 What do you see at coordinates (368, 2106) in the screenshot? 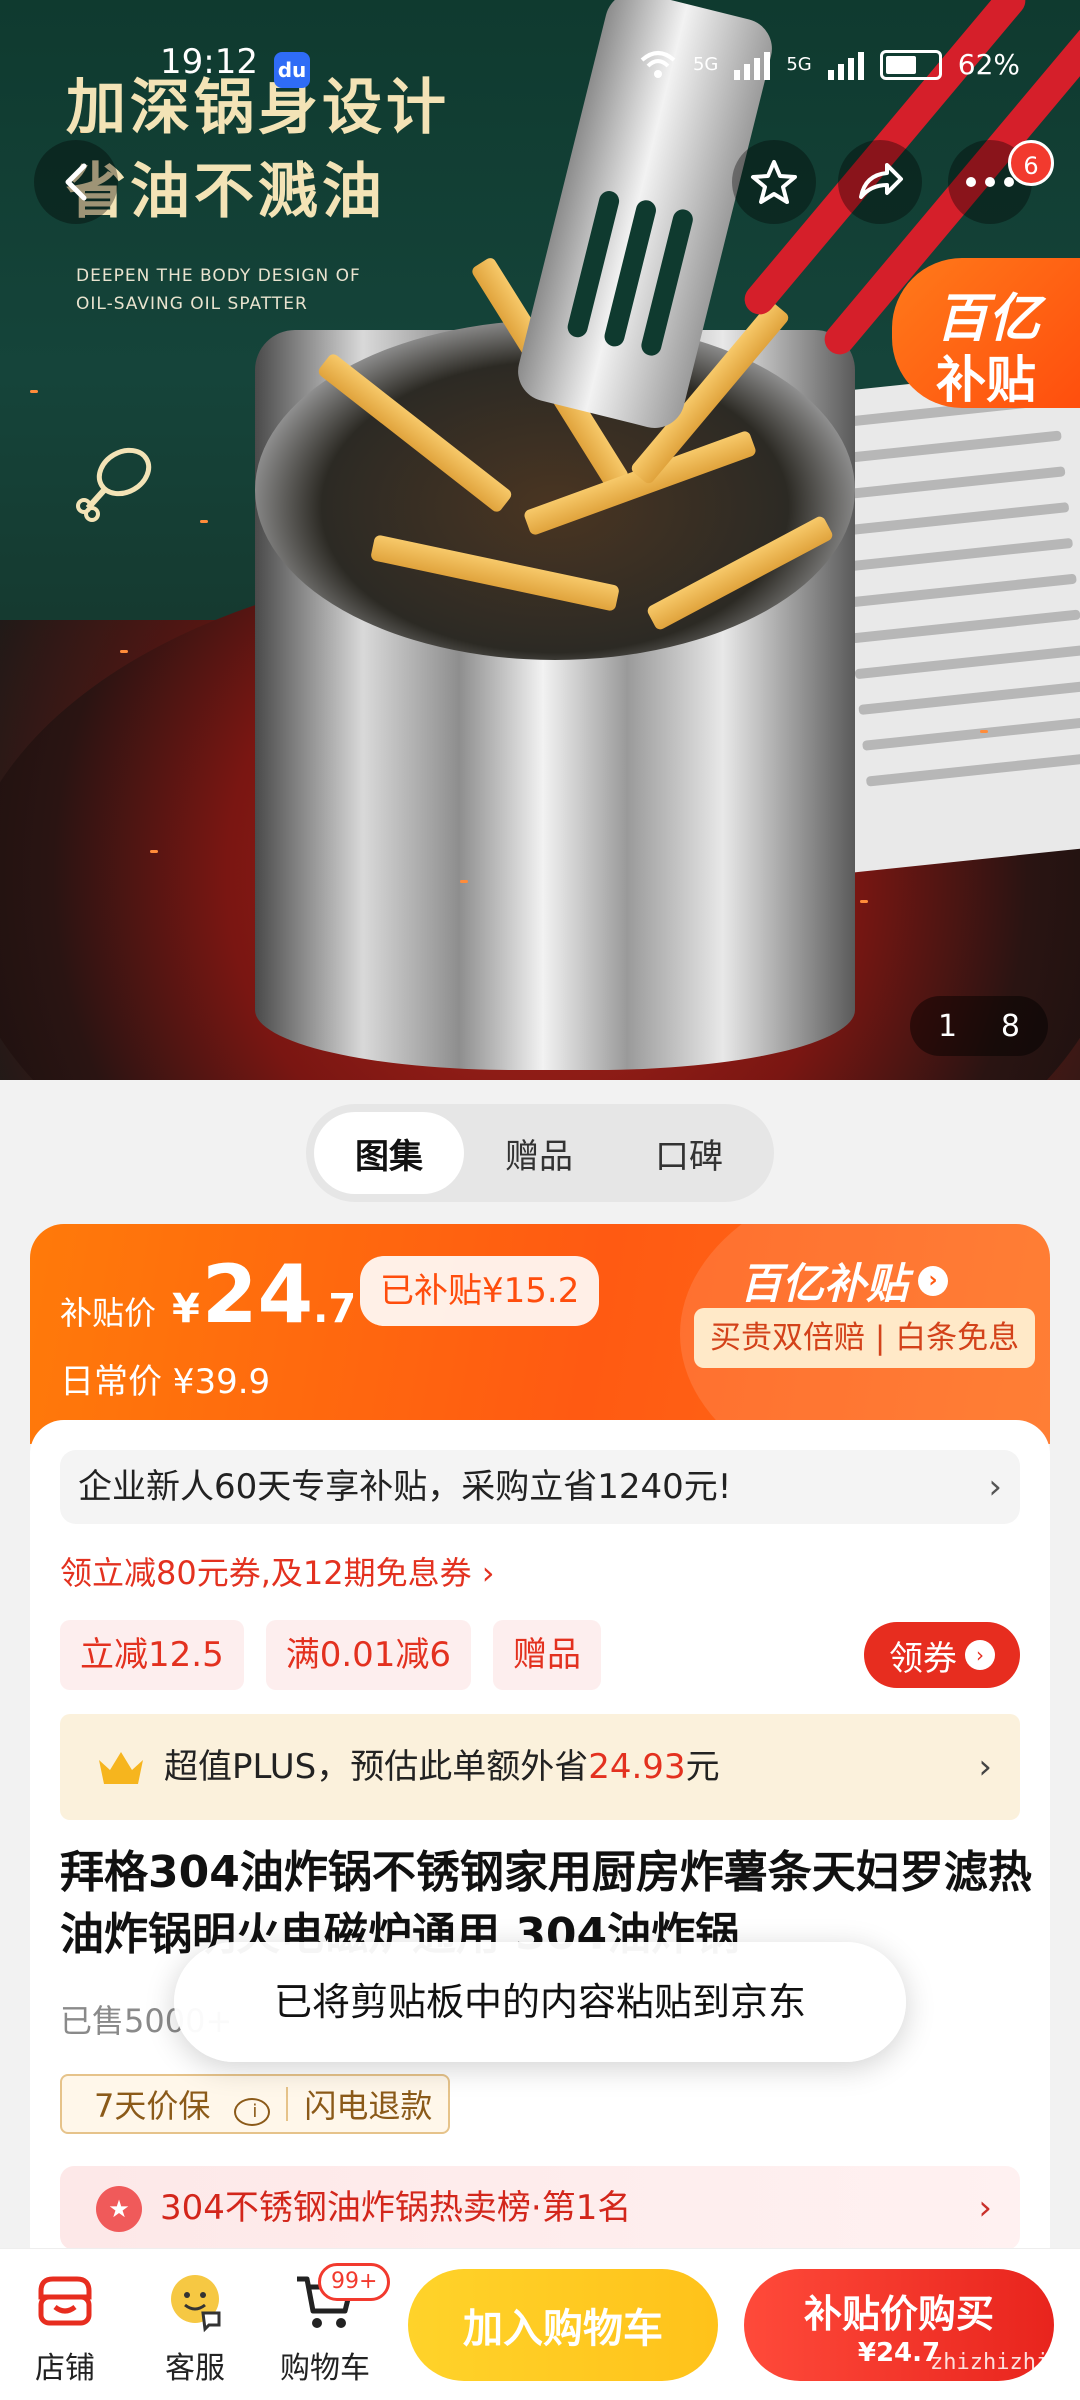
I see `fast-refund-tag: 闪电退款` at bounding box center [368, 2106].